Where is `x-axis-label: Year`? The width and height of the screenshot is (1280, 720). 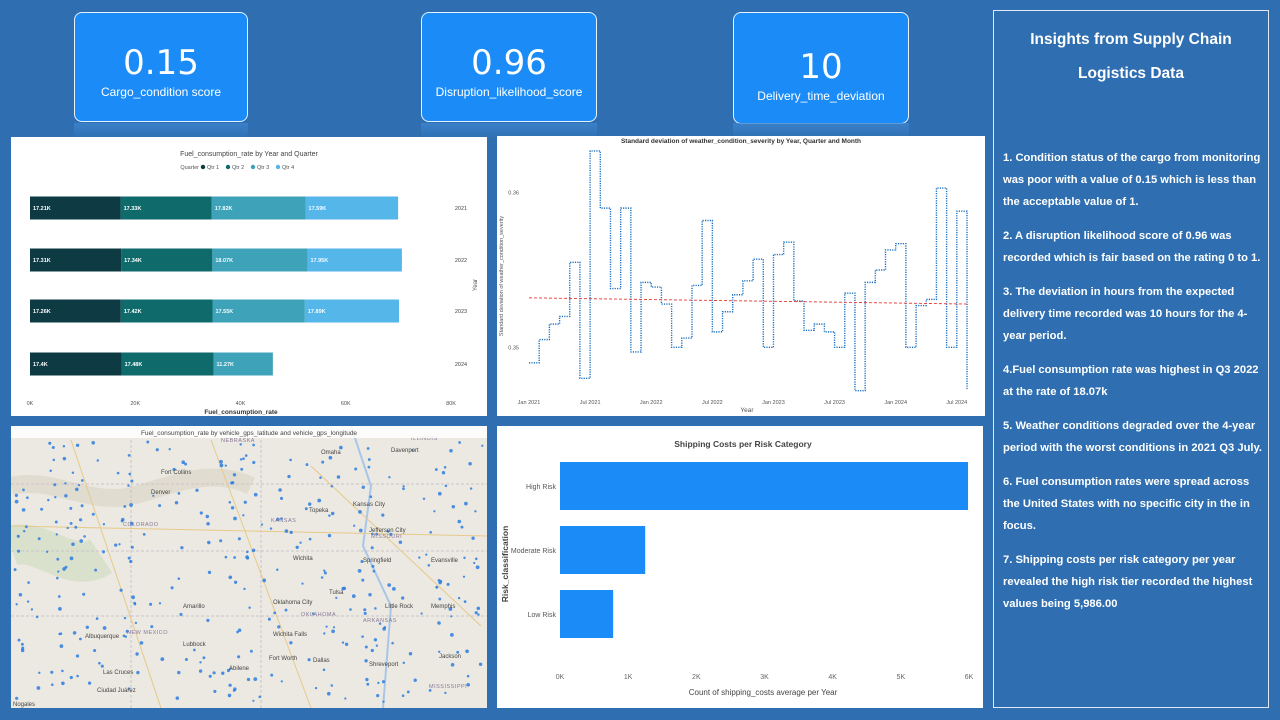 x-axis-label: Year is located at coordinates (747, 410).